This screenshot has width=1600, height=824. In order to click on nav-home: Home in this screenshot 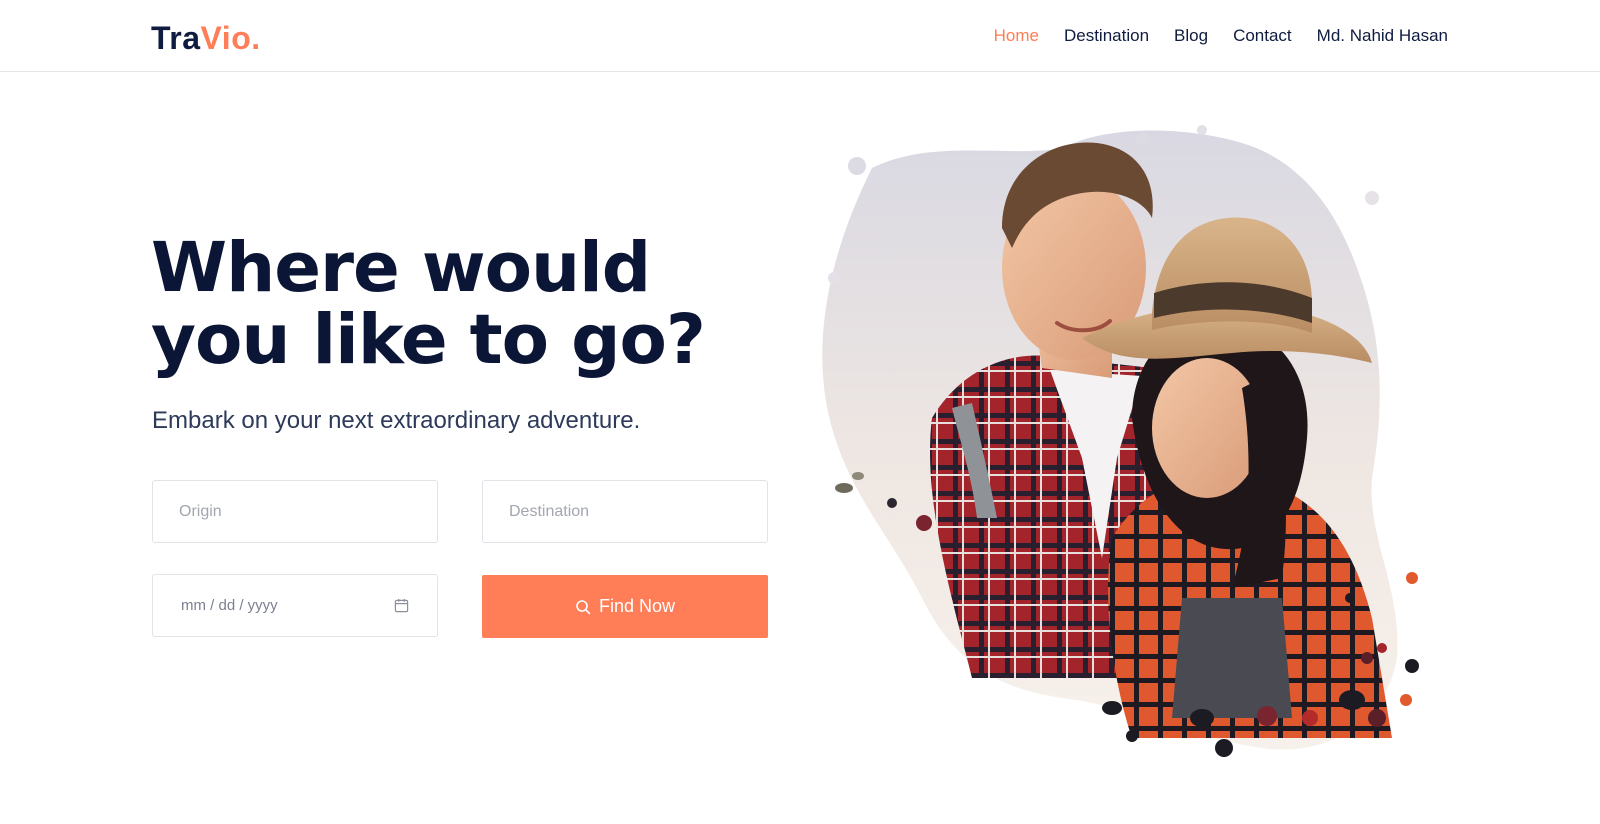, I will do `click(1016, 36)`.